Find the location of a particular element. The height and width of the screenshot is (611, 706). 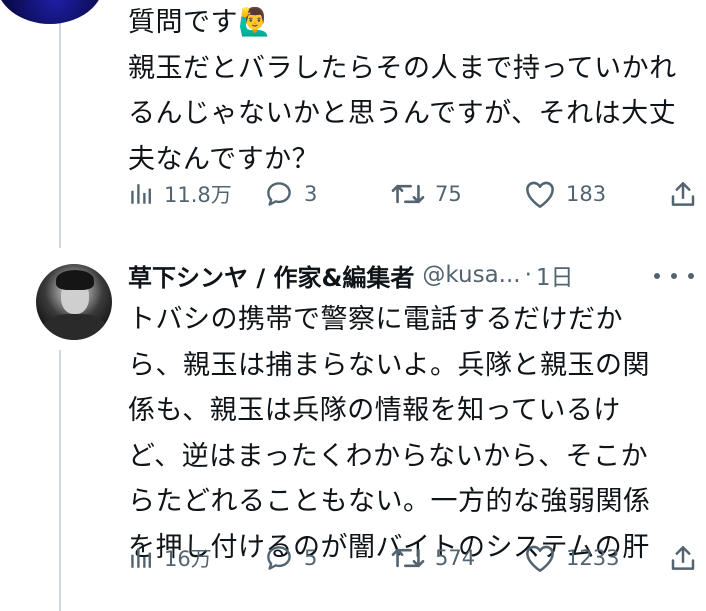

views-button: 11.8万 is located at coordinates (180, 194).